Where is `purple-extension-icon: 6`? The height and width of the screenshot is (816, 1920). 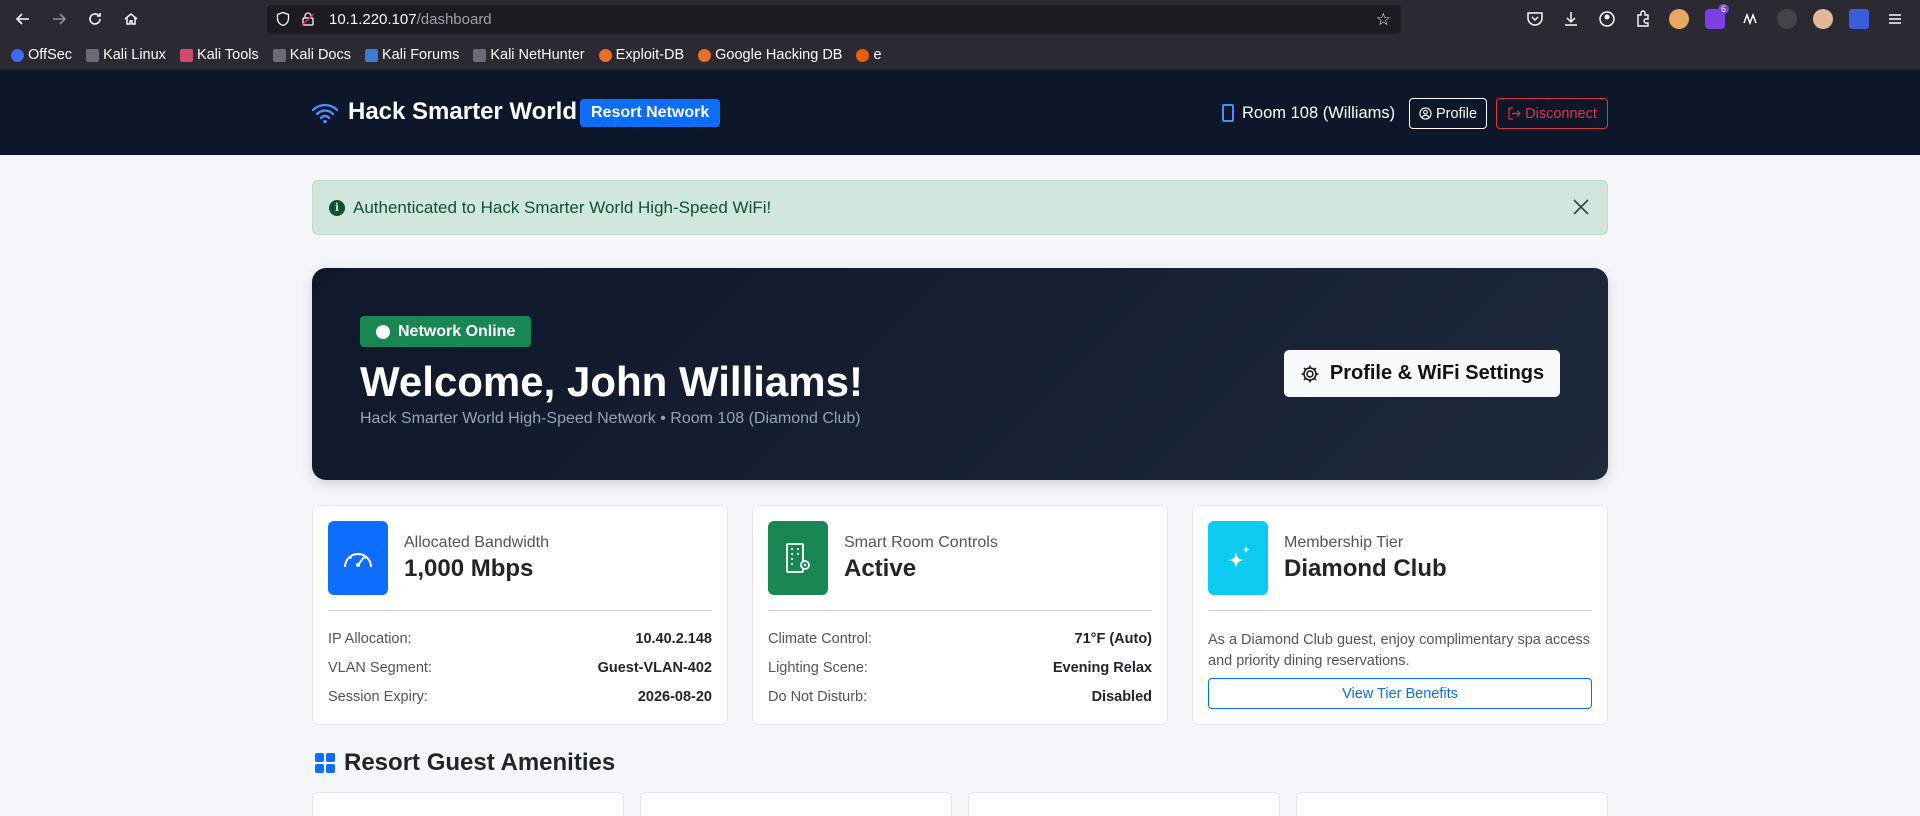 purple-extension-icon: 6 is located at coordinates (1717, 16).